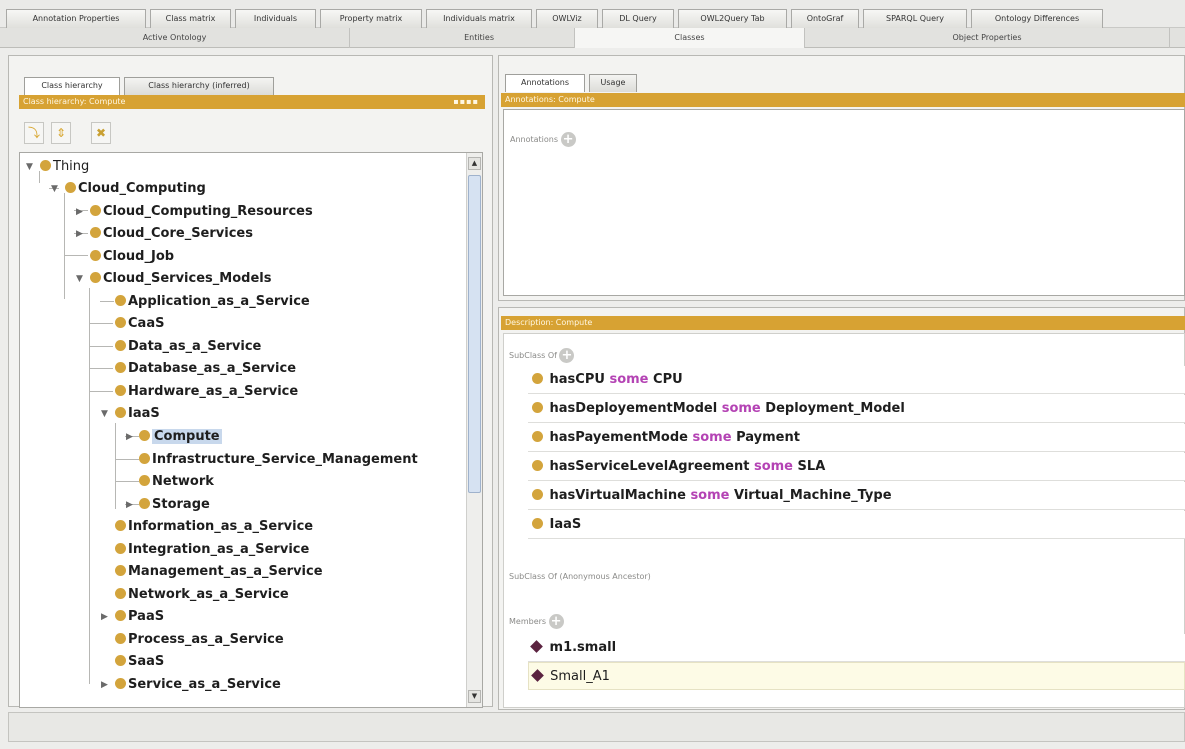 The width and height of the screenshot is (1185, 749). I want to click on tab-active-ontology: Active Ontology, so click(175, 38).